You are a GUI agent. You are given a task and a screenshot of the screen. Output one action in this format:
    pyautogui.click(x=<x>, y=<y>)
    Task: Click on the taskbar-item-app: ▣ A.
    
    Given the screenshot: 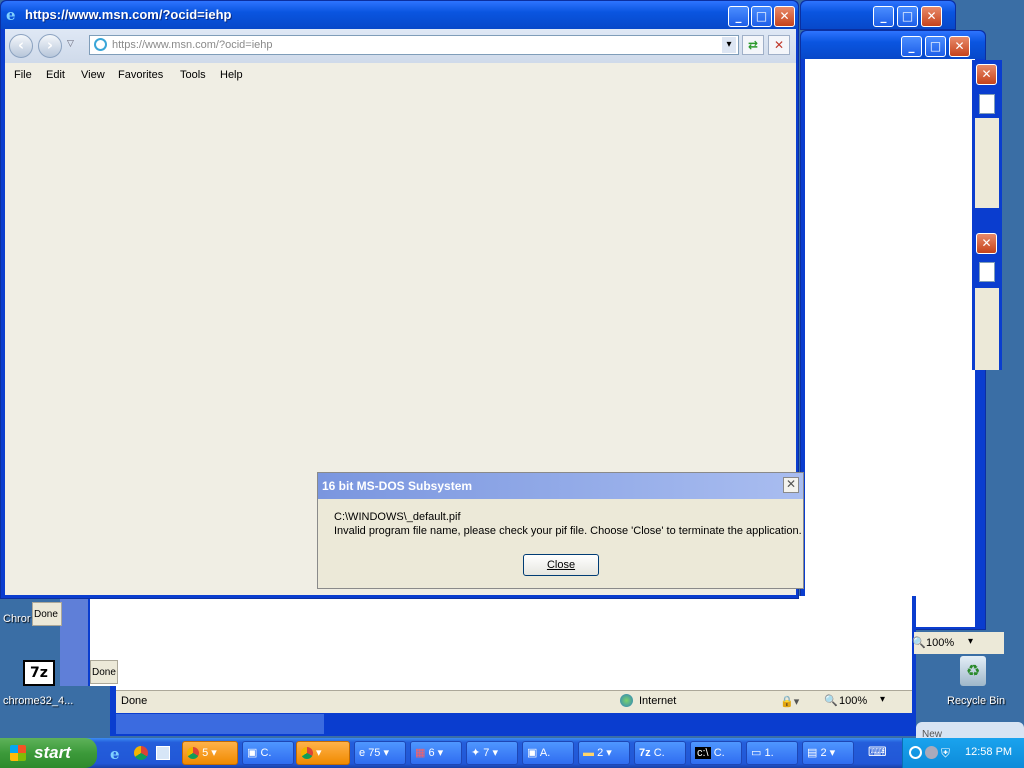 What is the action you would take?
    pyautogui.click(x=548, y=753)
    